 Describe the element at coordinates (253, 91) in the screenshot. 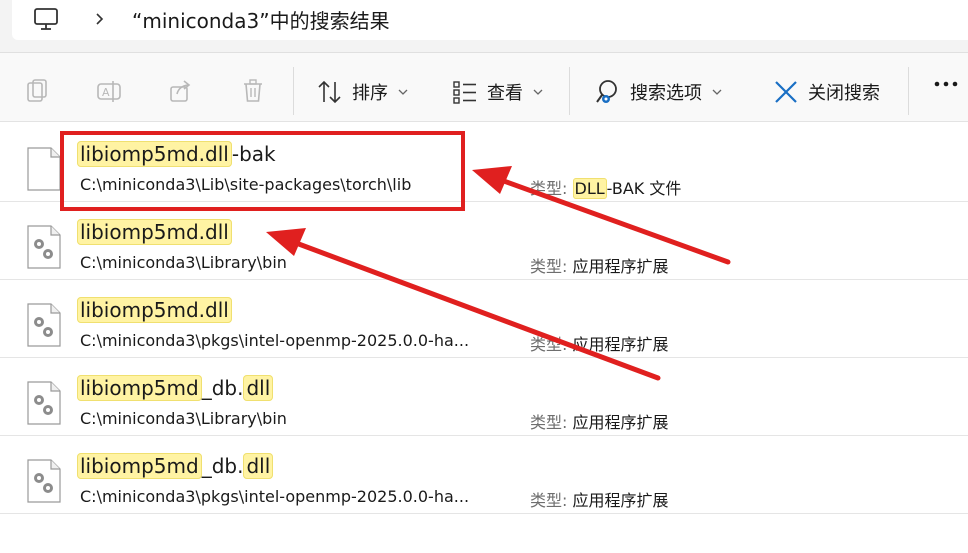

I see `delete-icon` at that location.